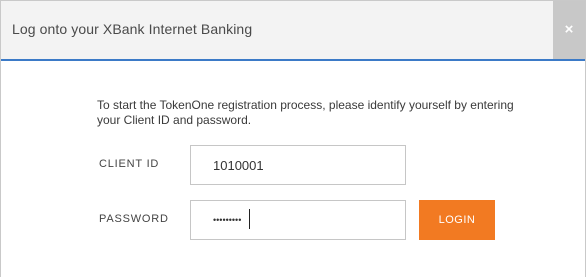  I want to click on client-id-label: CLIENT ID, so click(129, 164).